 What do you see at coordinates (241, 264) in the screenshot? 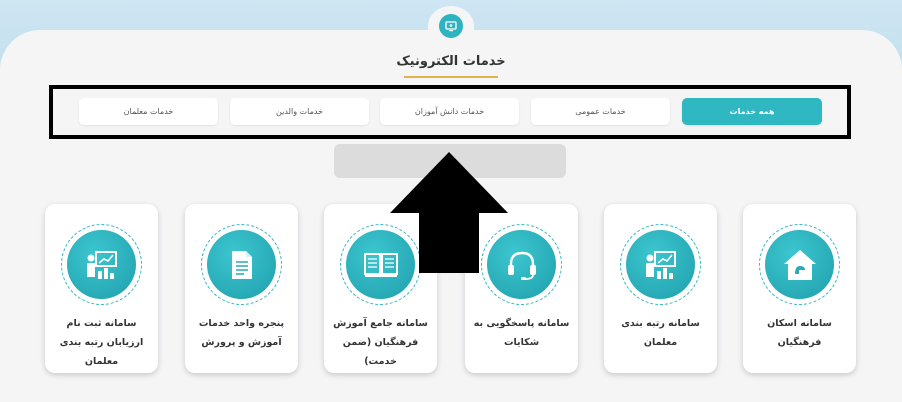
I see `document-icon` at bounding box center [241, 264].